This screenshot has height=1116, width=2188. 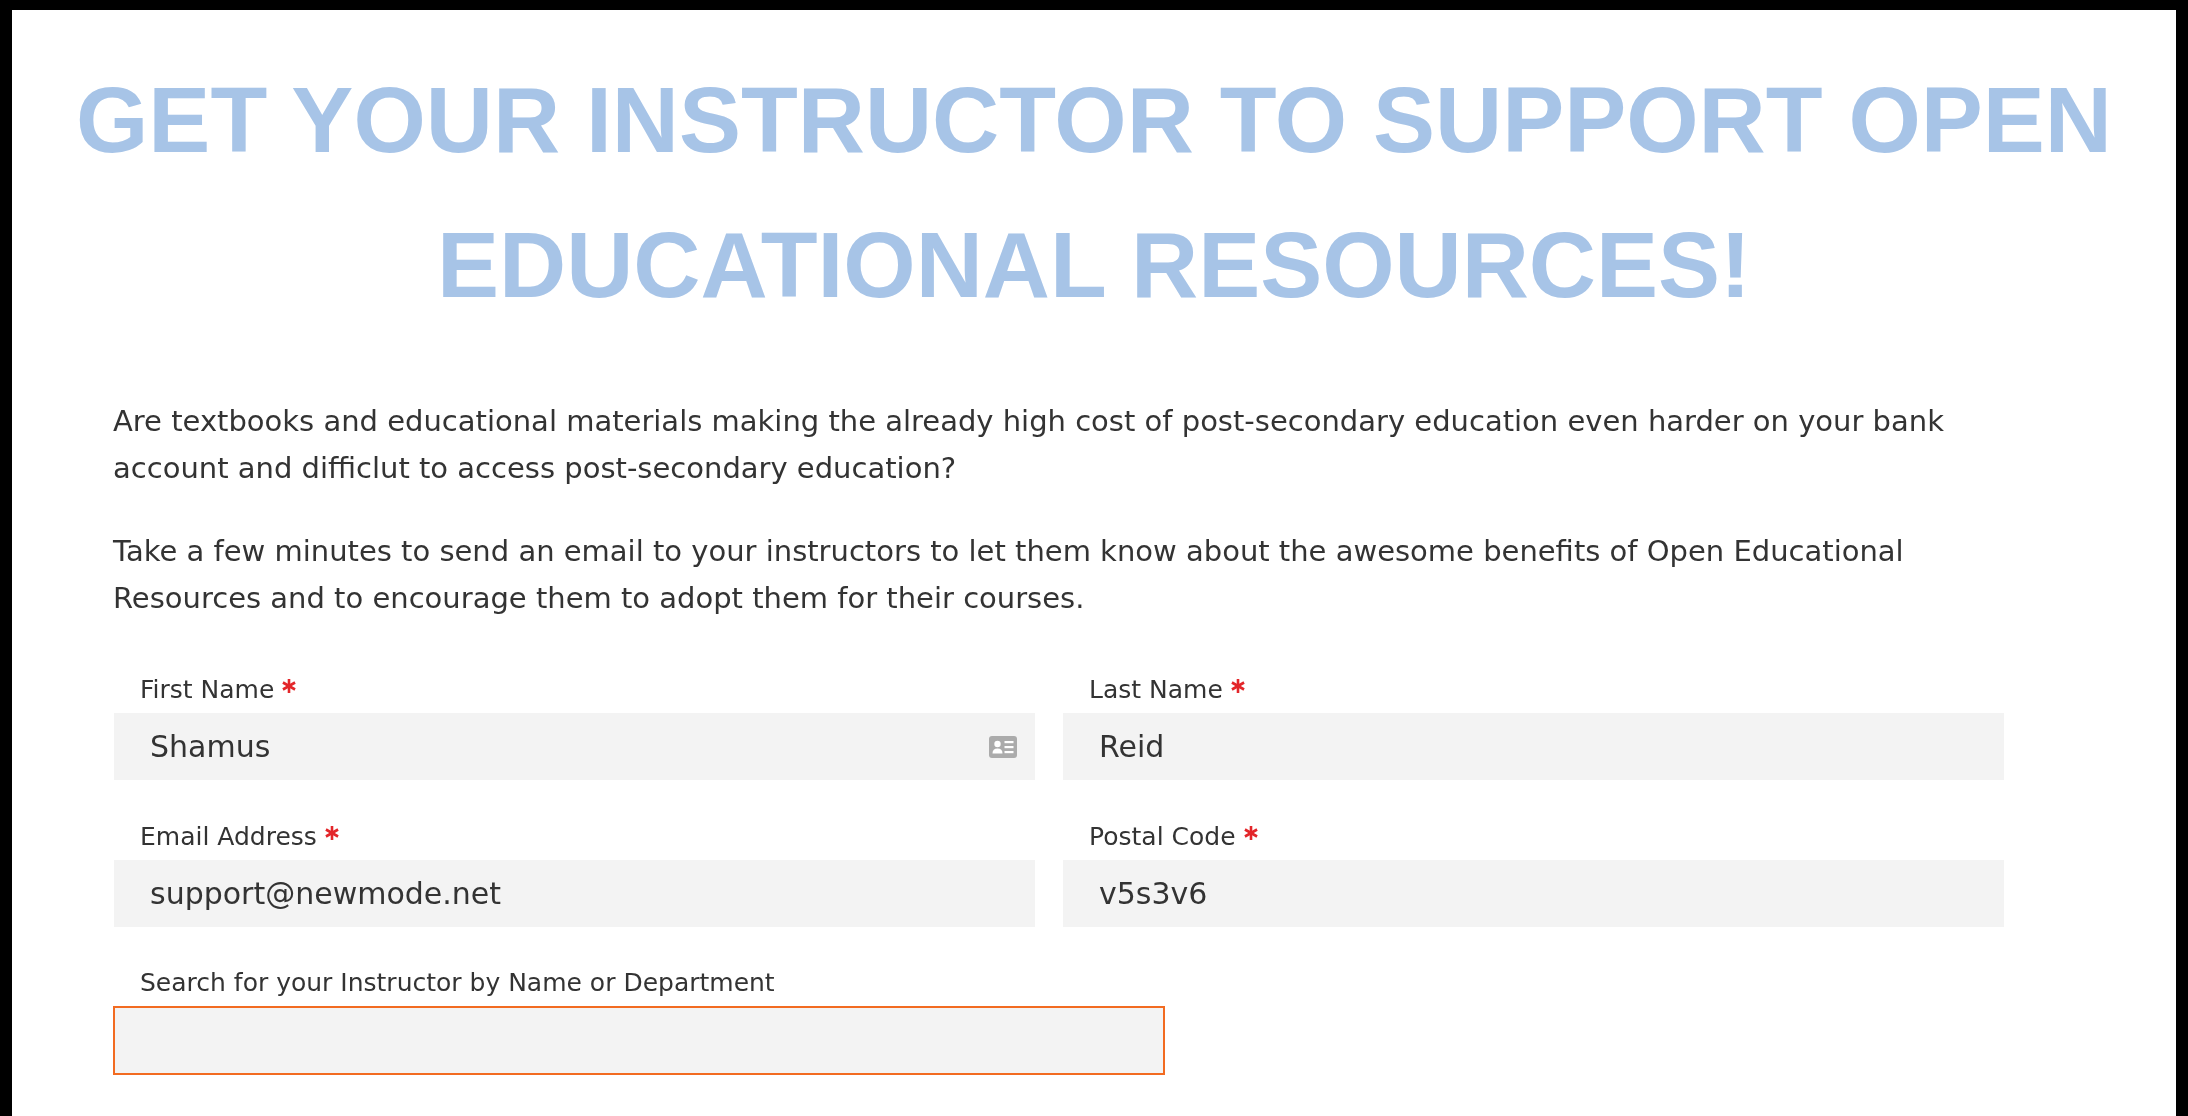 I want to click on field-label: Postal Code, so click(x=1162, y=837).